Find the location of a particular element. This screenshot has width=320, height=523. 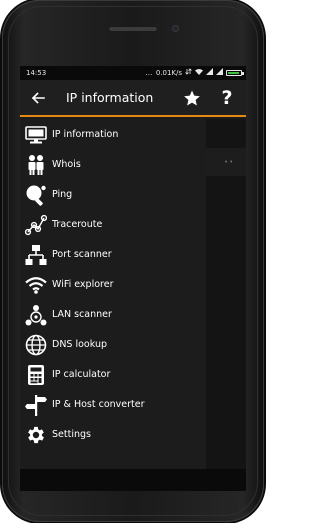

content-row: •• is located at coordinates (226, 162).